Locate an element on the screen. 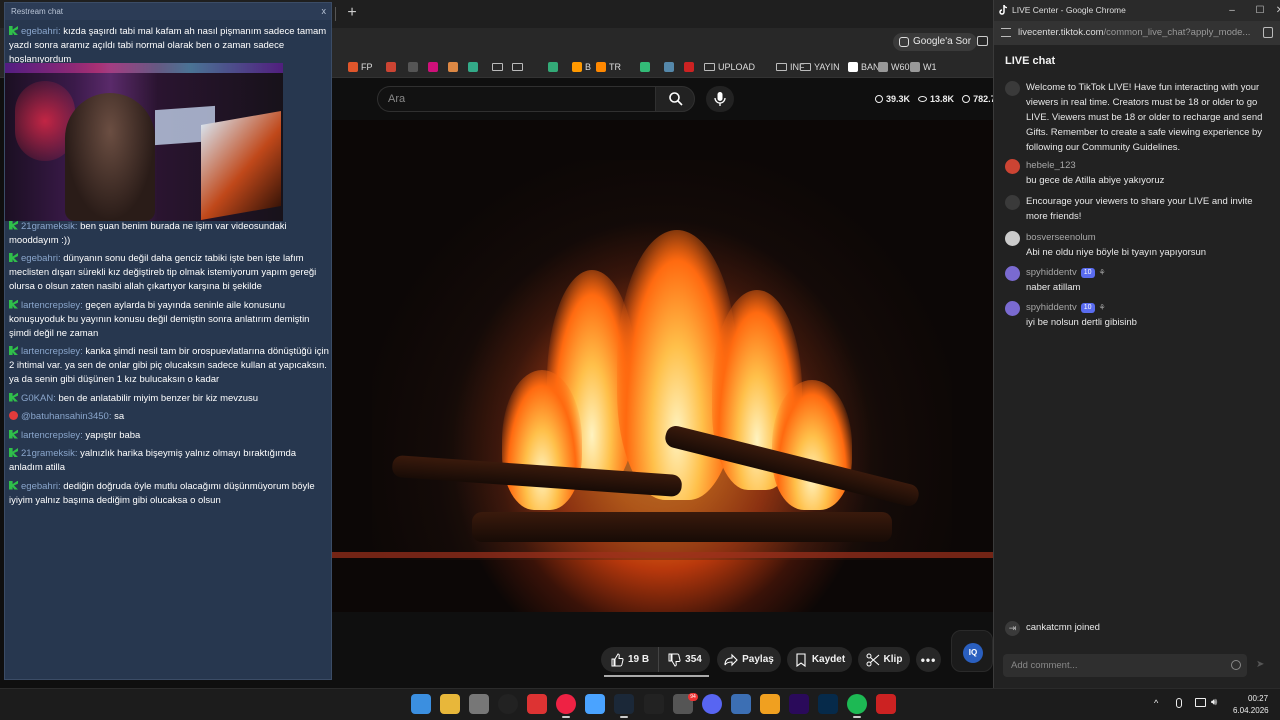 The height and width of the screenshot is (720, 1280). microphone-icon is located at coordinates (720, 99).